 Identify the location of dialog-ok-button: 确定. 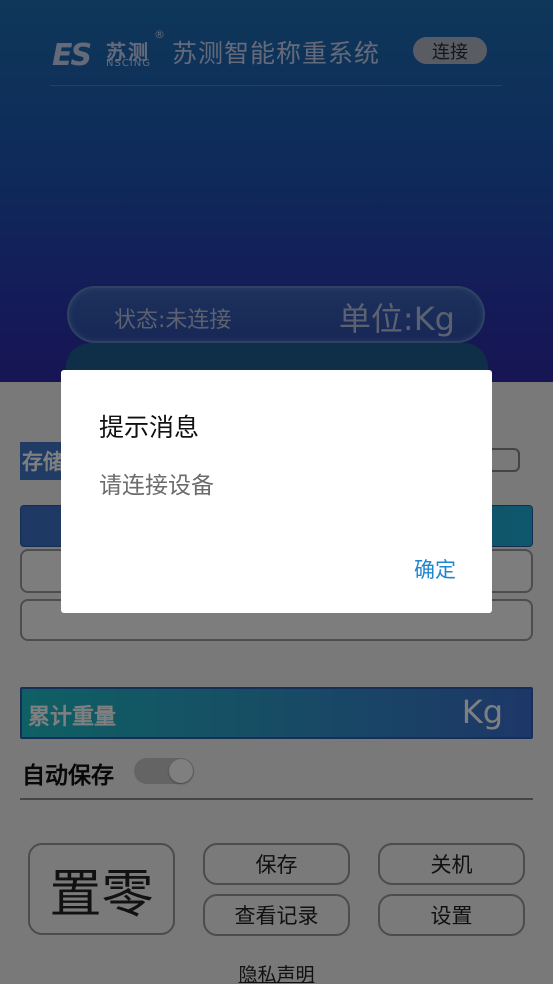
(435, 569).